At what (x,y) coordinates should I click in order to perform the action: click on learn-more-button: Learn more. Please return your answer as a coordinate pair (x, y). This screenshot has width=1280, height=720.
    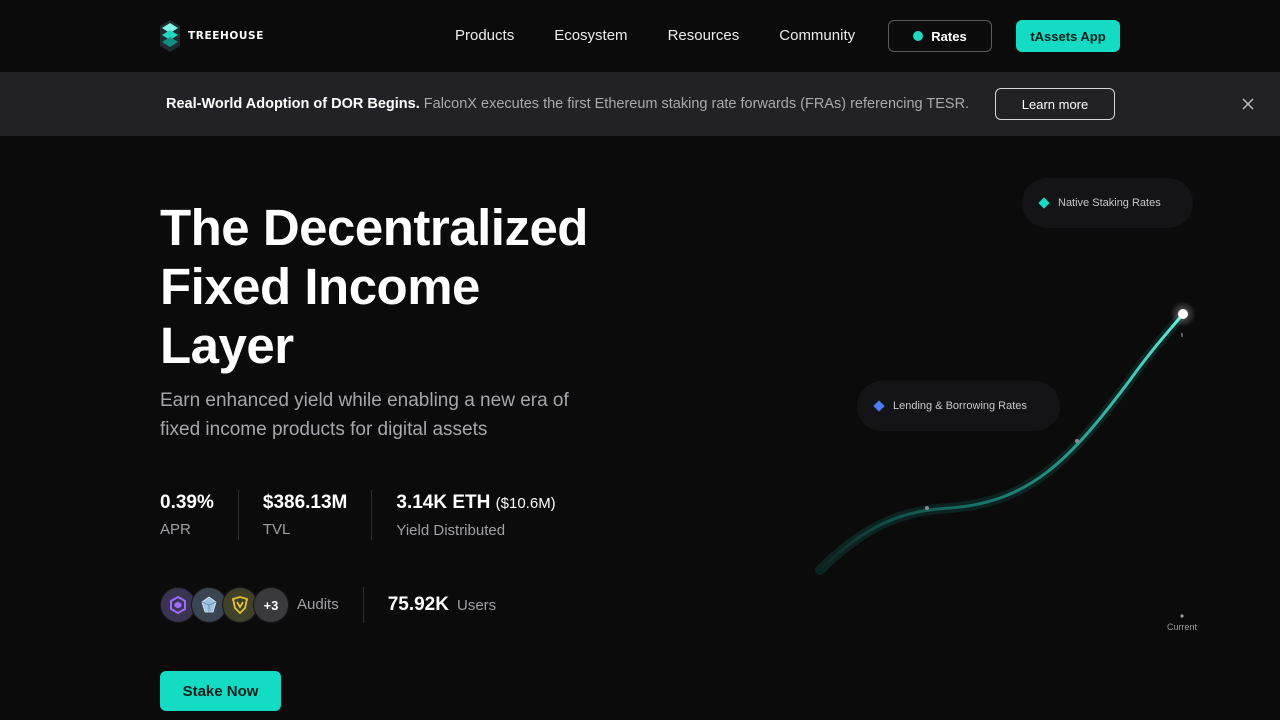
    Looking at the image, I should click on (1055, 104).